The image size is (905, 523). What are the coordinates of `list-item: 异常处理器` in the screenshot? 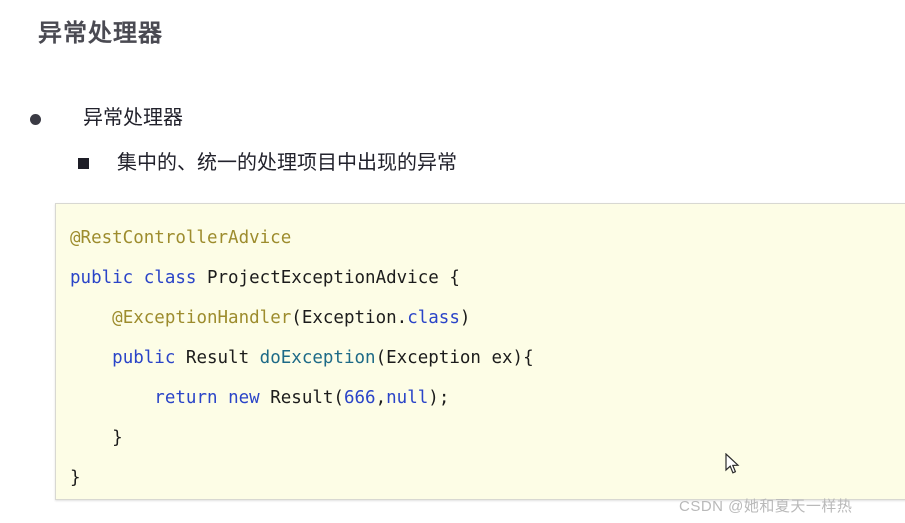 It's located at (450, 118).